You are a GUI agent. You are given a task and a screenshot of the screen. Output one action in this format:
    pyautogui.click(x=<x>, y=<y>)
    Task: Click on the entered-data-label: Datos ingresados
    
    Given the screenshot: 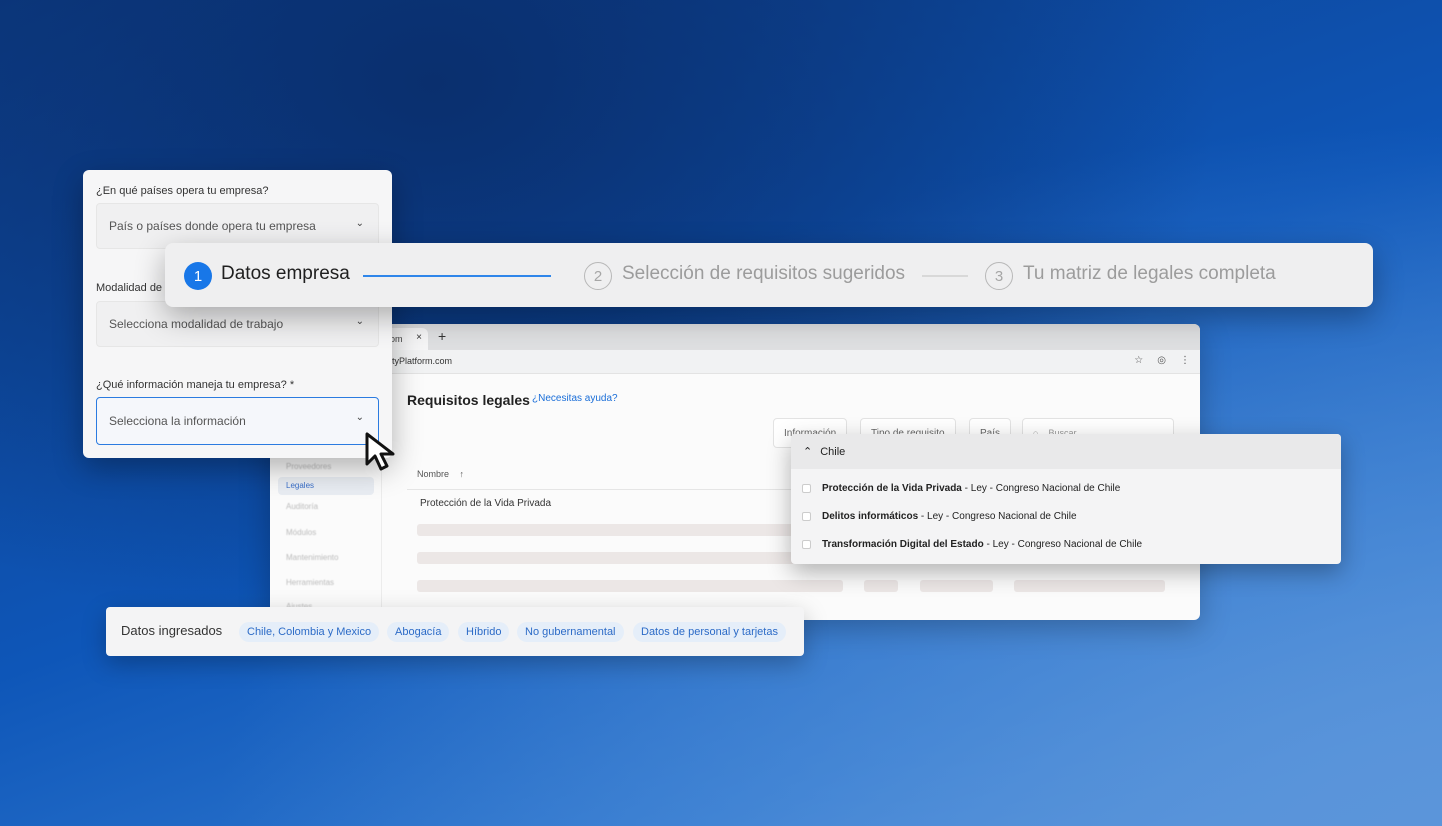 What is the action you would take?
    pyautogui.click(x=172, y=630)
    